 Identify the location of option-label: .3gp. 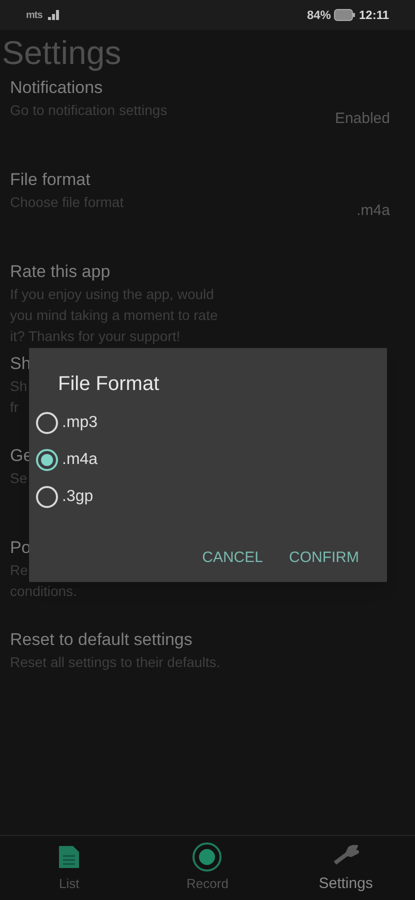
(78, 496).